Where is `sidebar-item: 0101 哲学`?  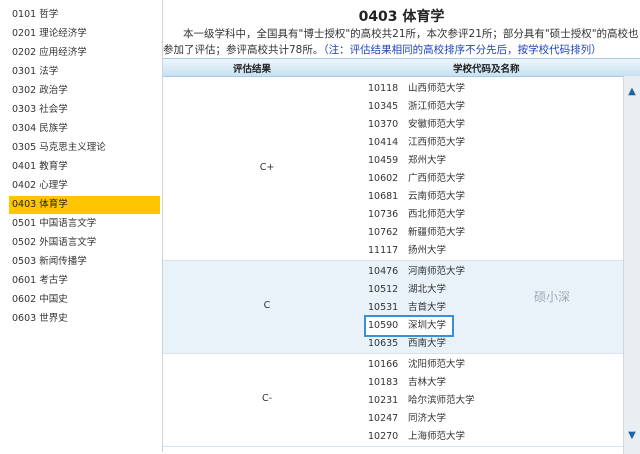
sidebar-item: 0101 哲学 is located at coordinates (84, 15).